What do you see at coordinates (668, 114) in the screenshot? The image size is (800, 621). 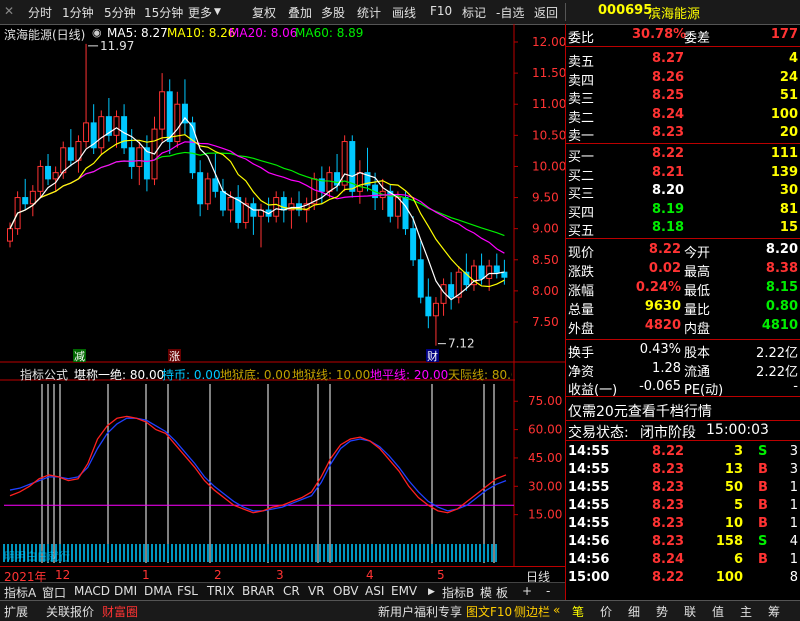 I see `sell-level-price: 8.24` at bounding box center [668, 114].